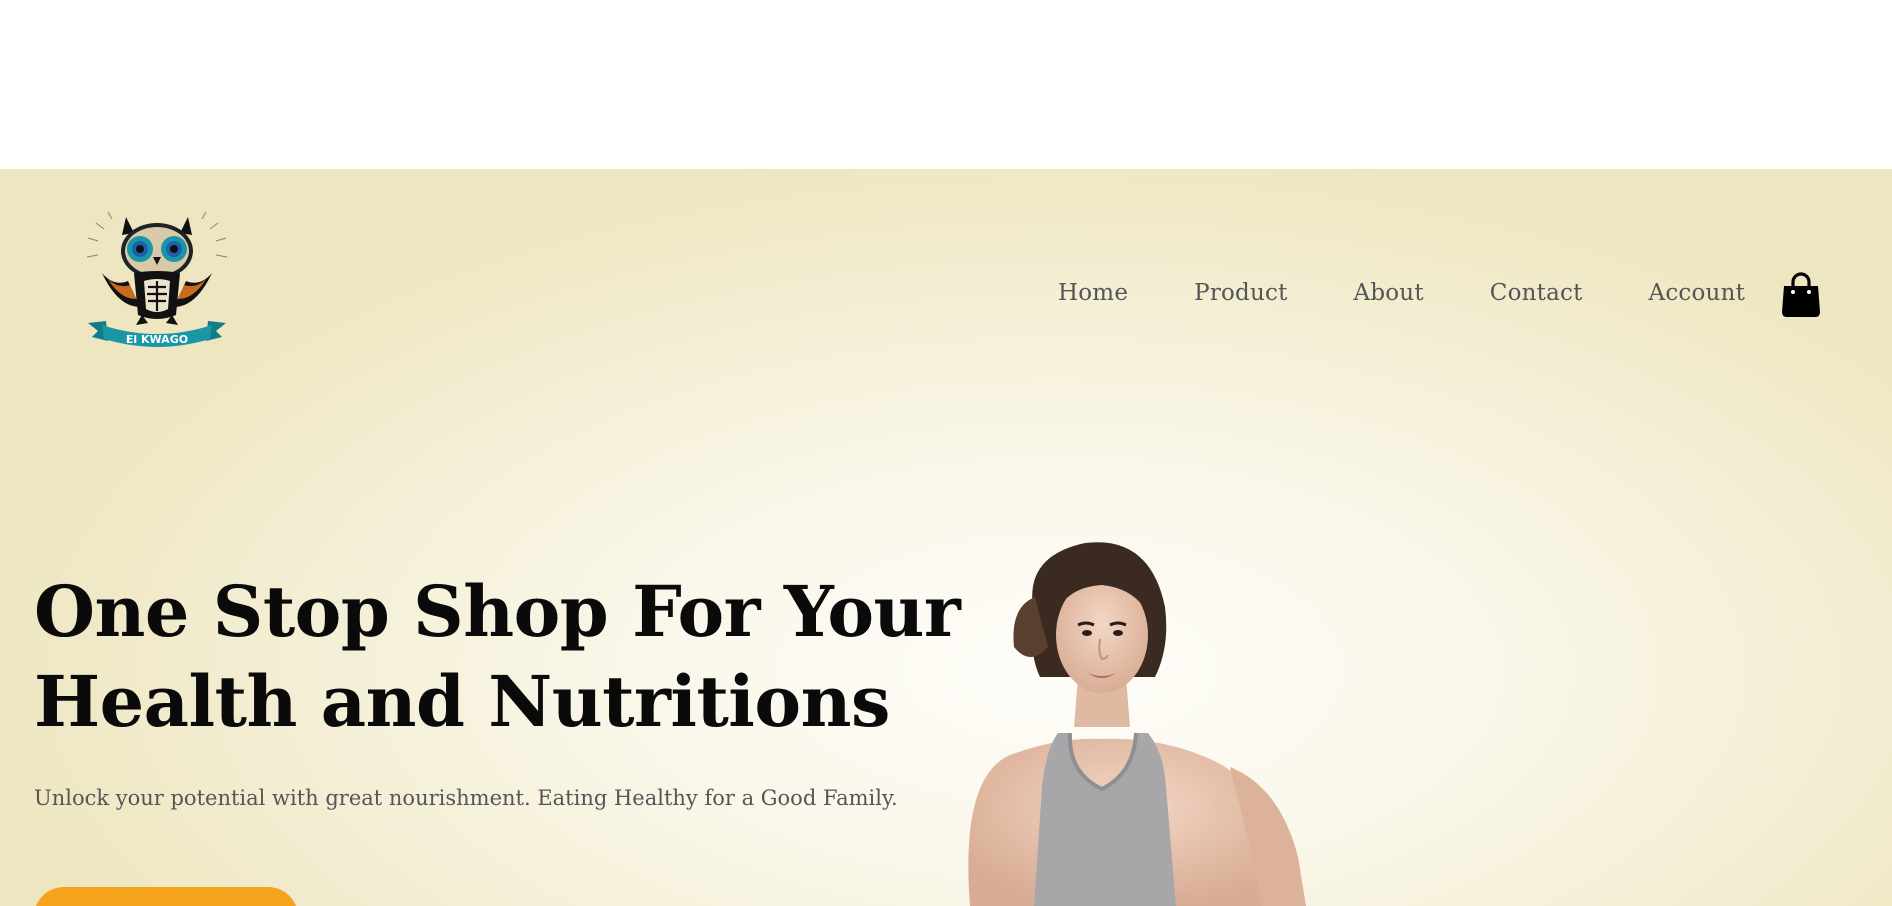  Describe the element at coordinates (1389, 293) in the screenshot. I see `nav-item-about: About` at that location.